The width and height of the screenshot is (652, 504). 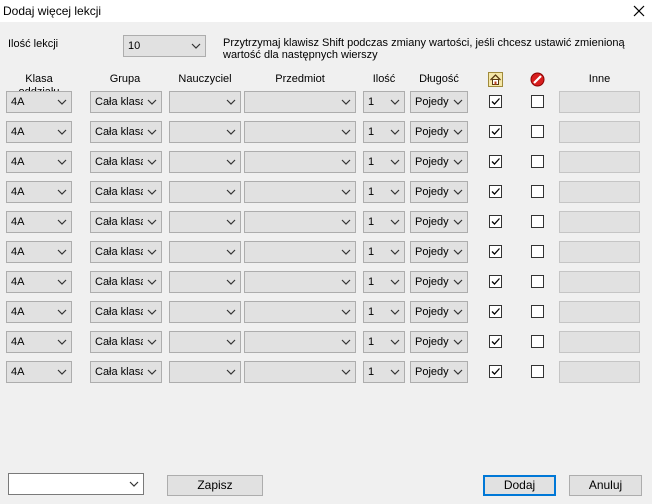 I want to click on preset-select, so click(x=76, y=484).